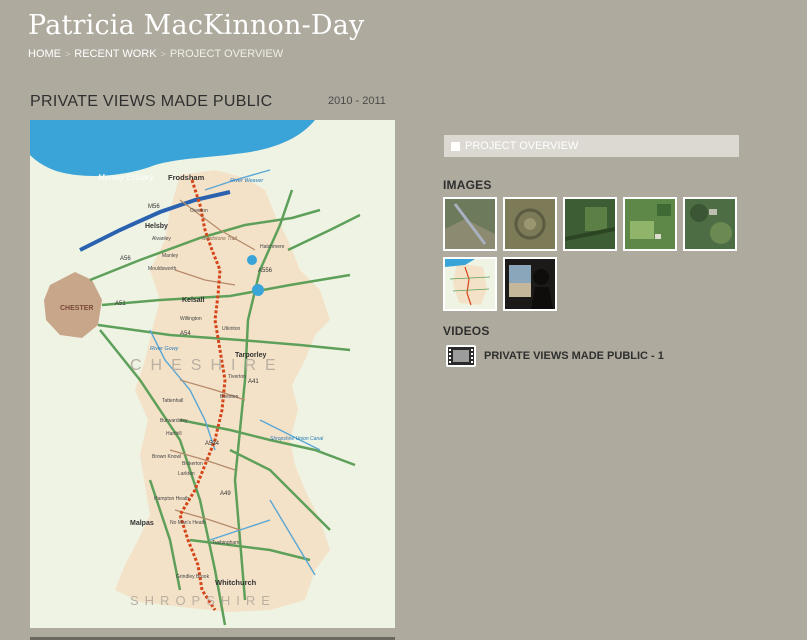 The width and height of the screenshot is (807, 640). What do you see at coordinates (151, 101) in the screenshot?
I see `project-title: PRIVATE VIEWS MADE PUBLIC` at bounding box center [151, 101].